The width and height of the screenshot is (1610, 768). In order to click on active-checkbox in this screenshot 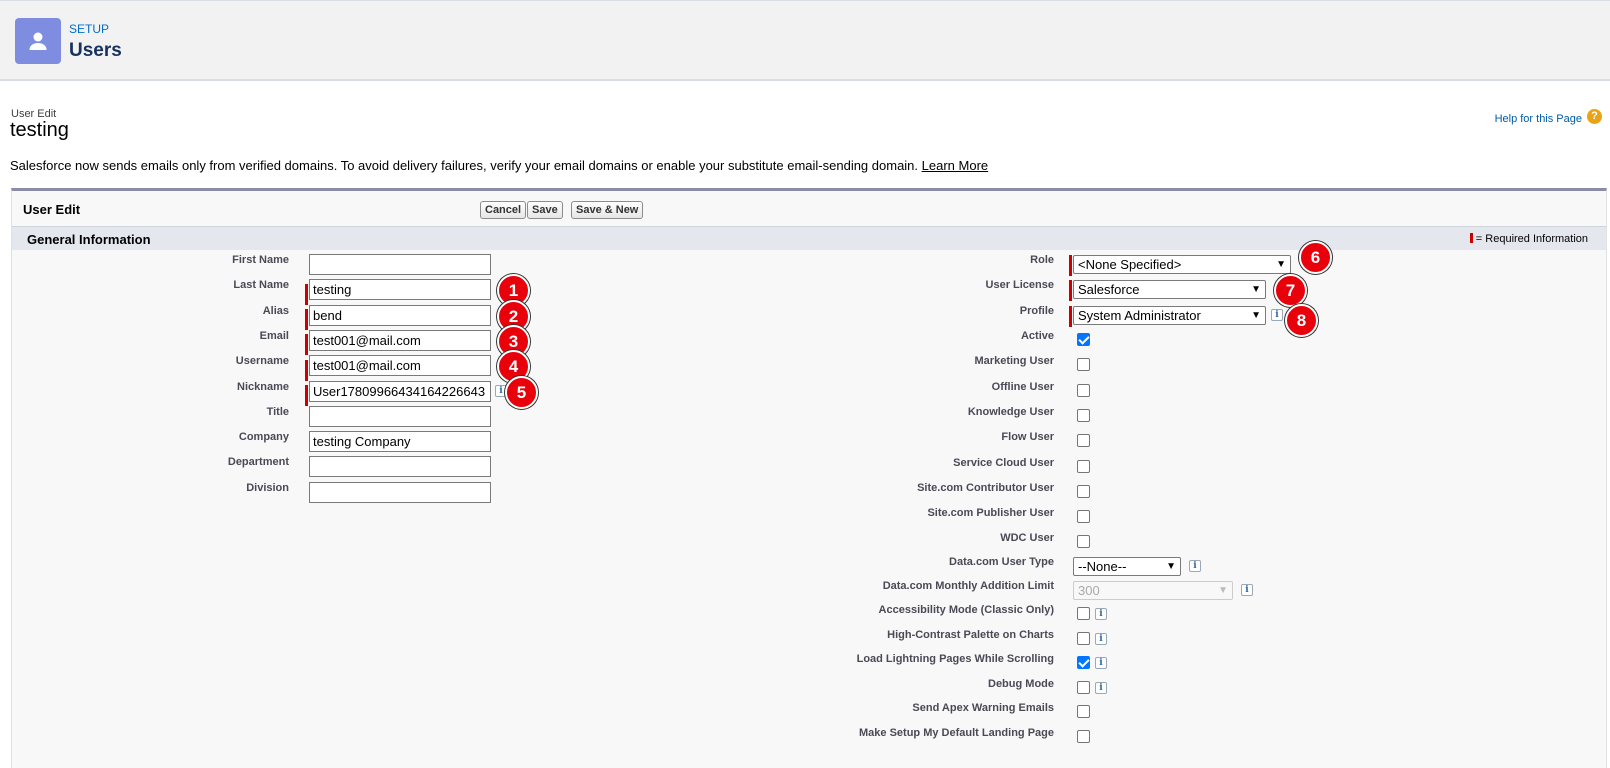, I will do `click(1083, 339)`.